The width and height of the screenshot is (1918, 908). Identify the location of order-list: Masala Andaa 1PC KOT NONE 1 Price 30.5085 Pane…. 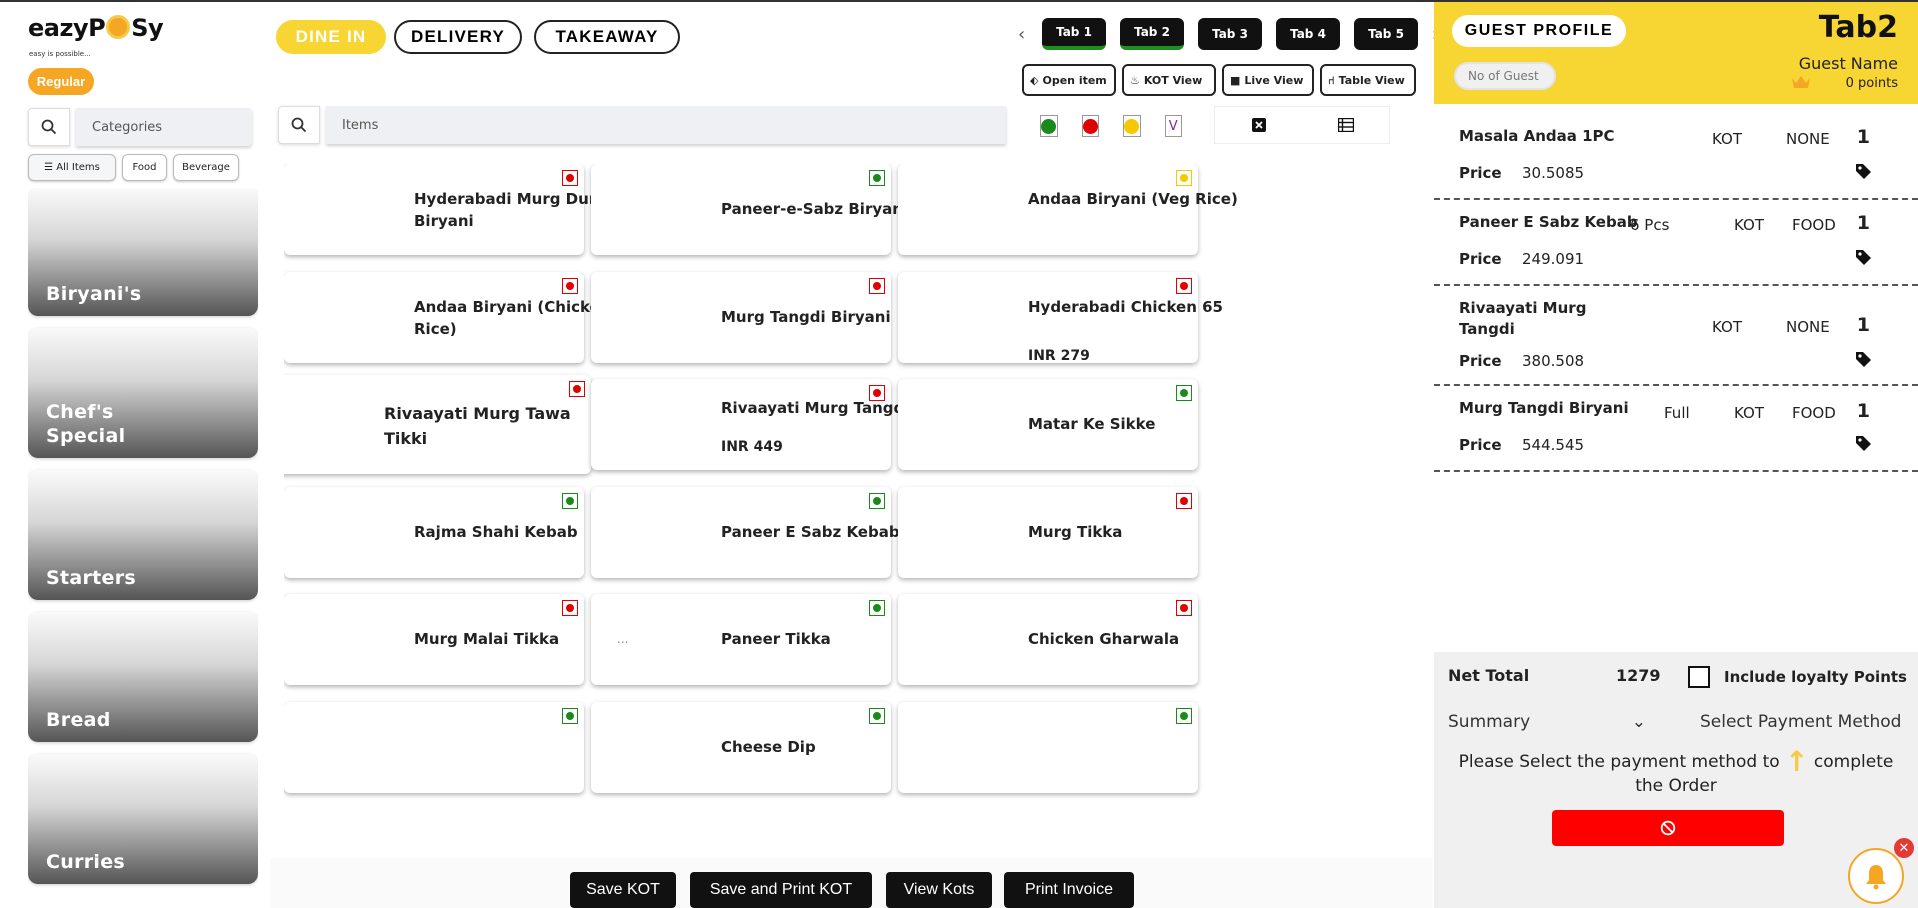
(1676, 293).